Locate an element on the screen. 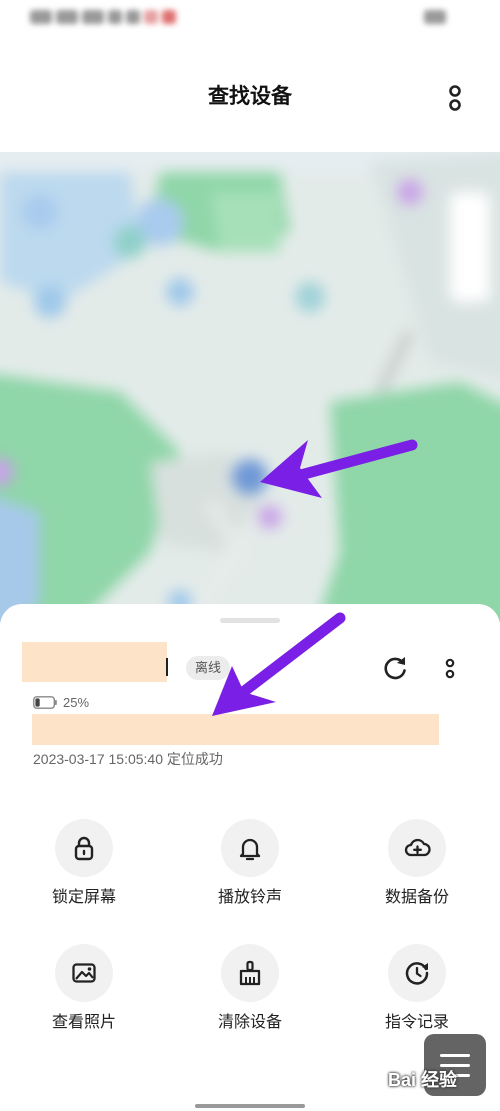 Image resolution: width=500 pixels, height=1111 pixels. status-badge: 离线 is located at coordinates (208, 668).